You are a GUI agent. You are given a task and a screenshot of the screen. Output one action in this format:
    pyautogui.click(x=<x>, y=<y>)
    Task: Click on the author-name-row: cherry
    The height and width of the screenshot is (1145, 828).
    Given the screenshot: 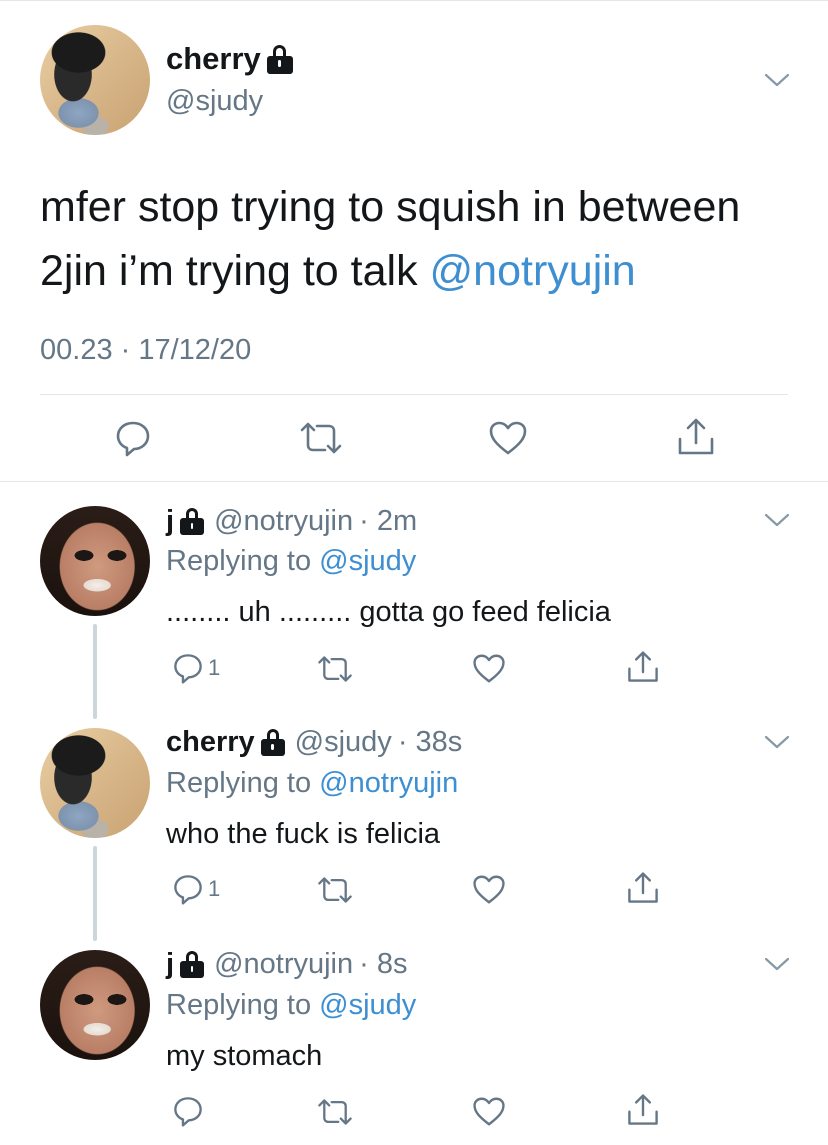 What is the action you would take?
    pyautogui.click(x=229, y=59)
    